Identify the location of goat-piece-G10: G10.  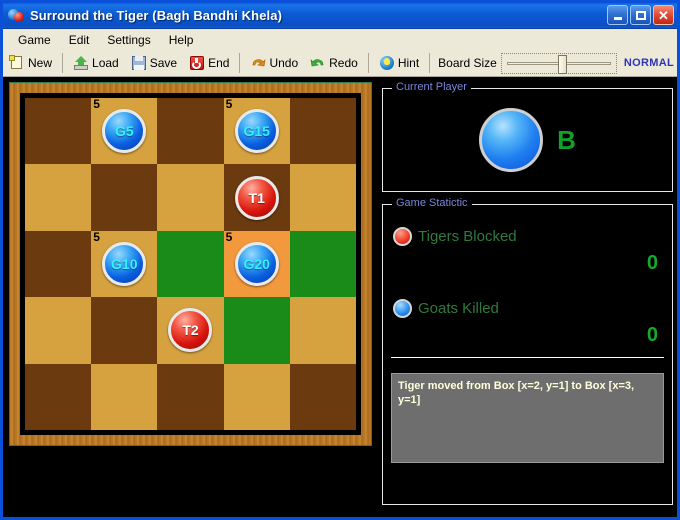
(124, 263).